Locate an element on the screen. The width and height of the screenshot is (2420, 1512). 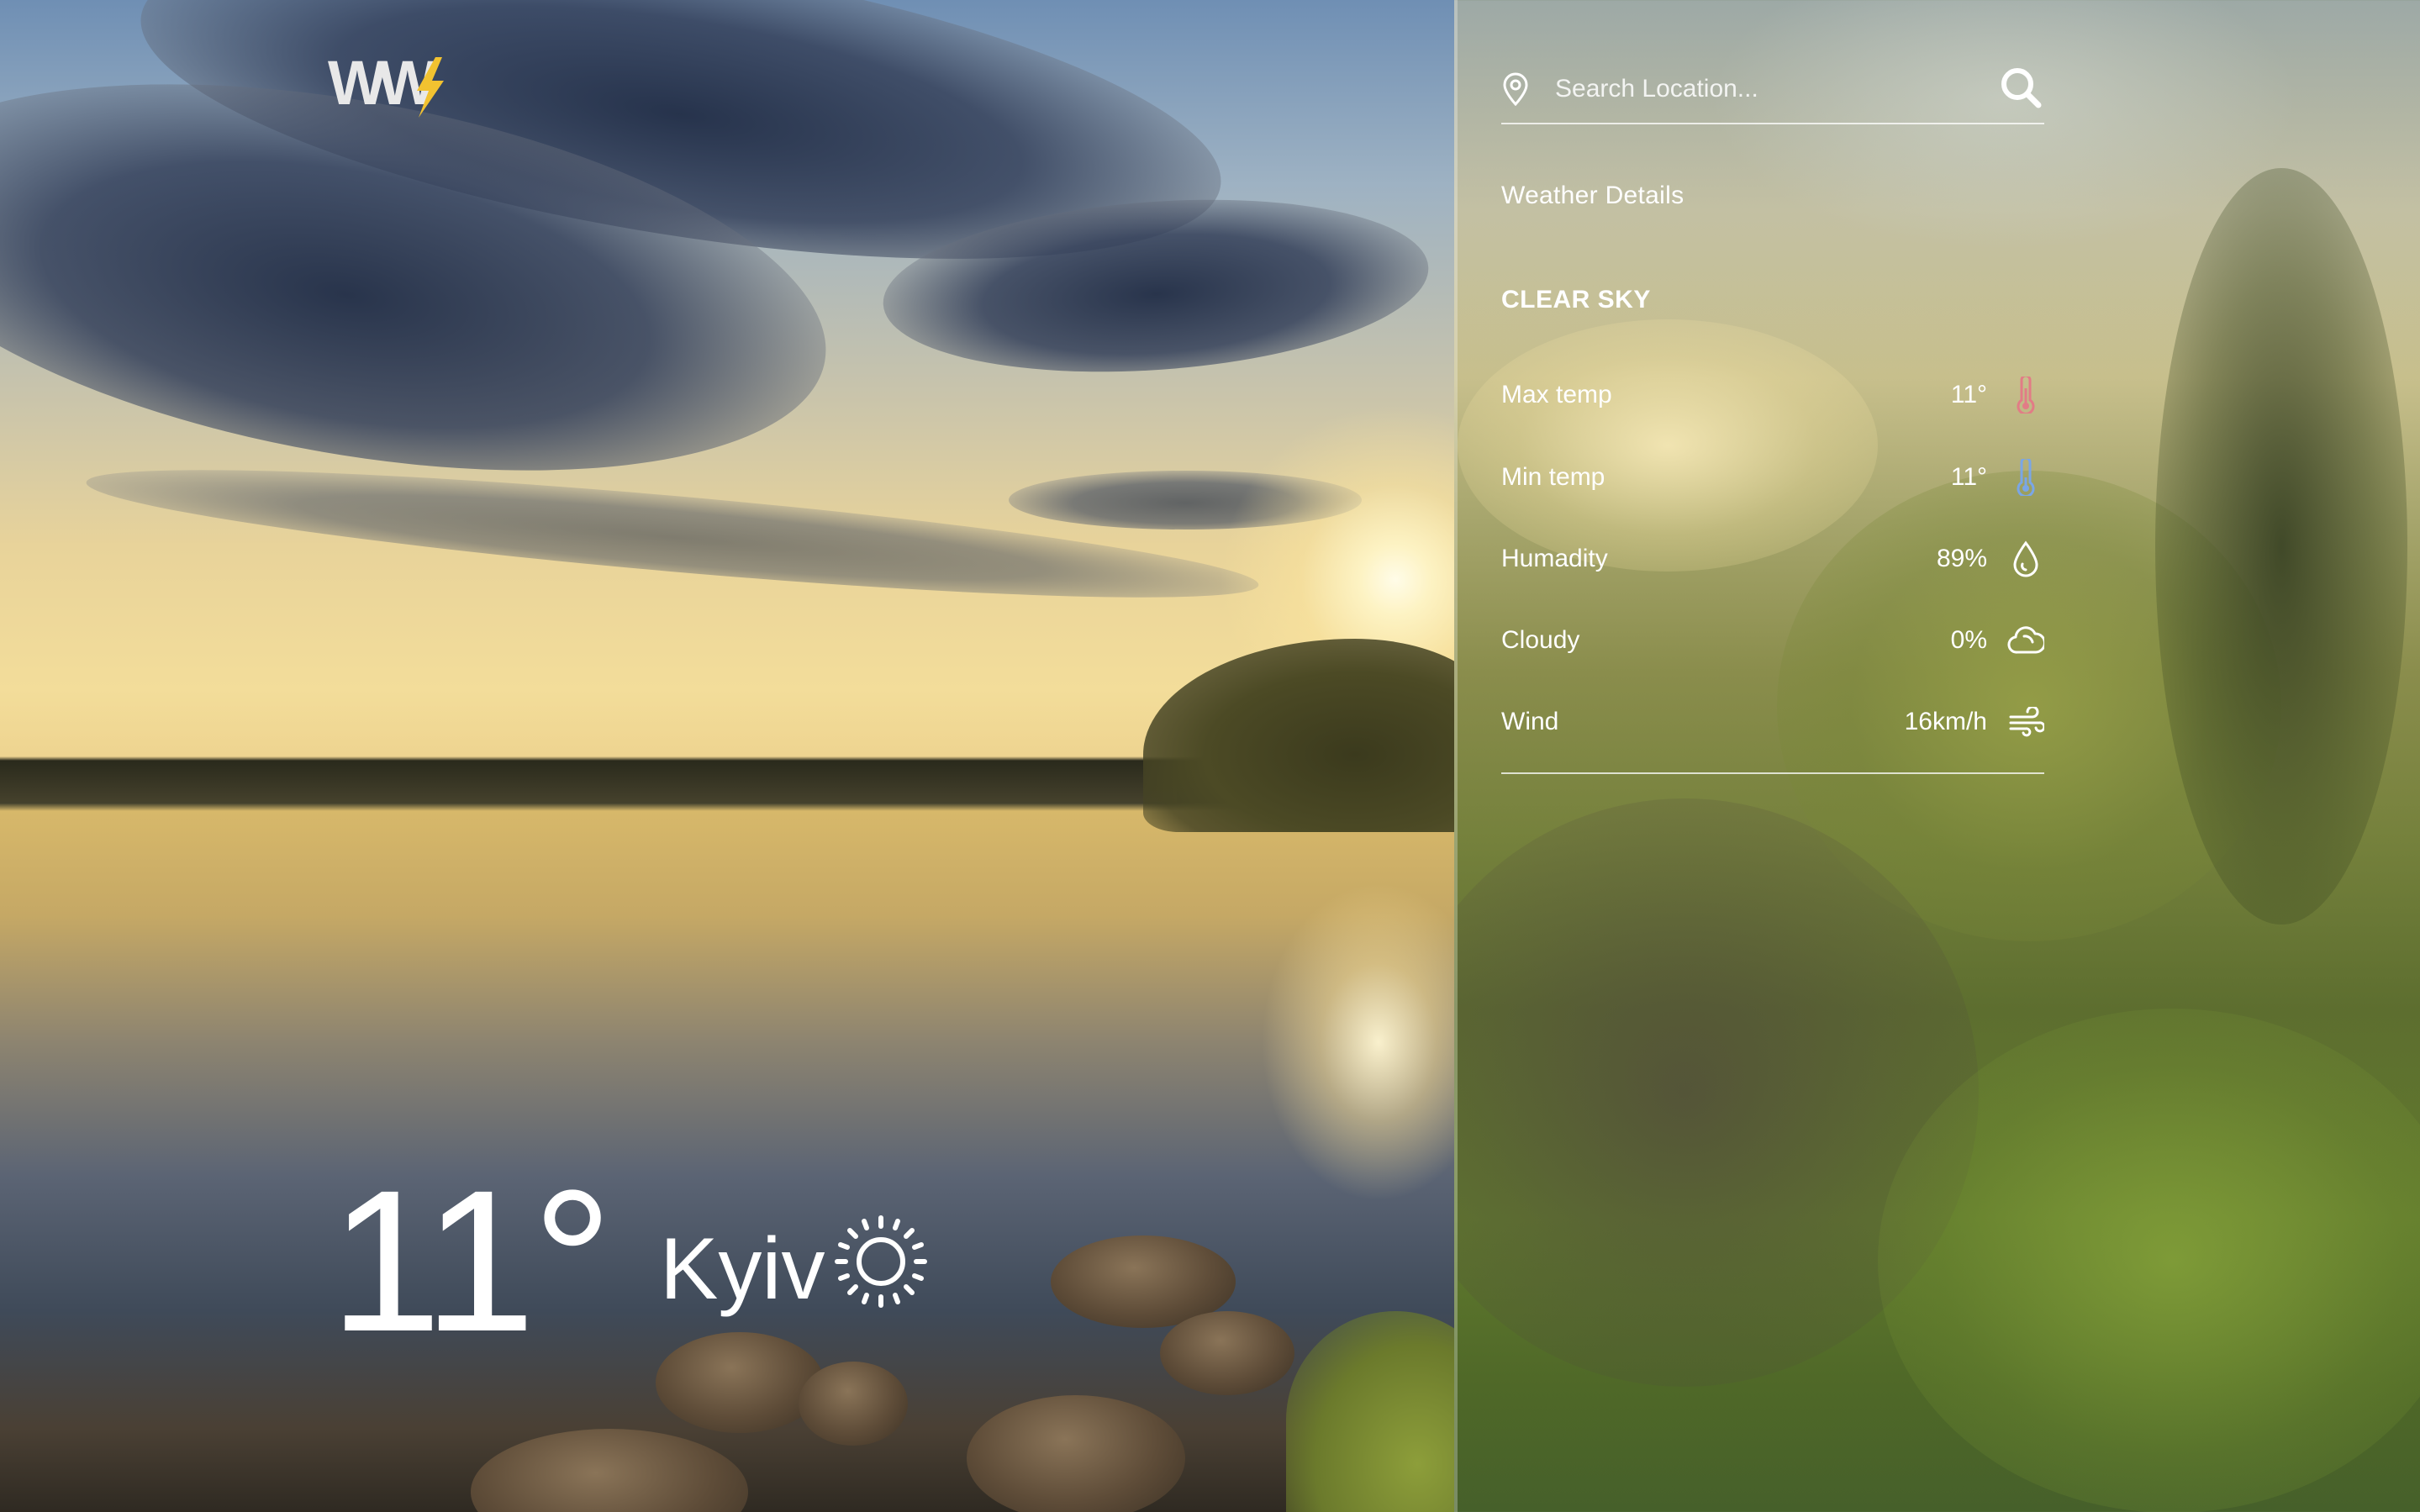
cloud-icon is located at coordinates (2025, 640).